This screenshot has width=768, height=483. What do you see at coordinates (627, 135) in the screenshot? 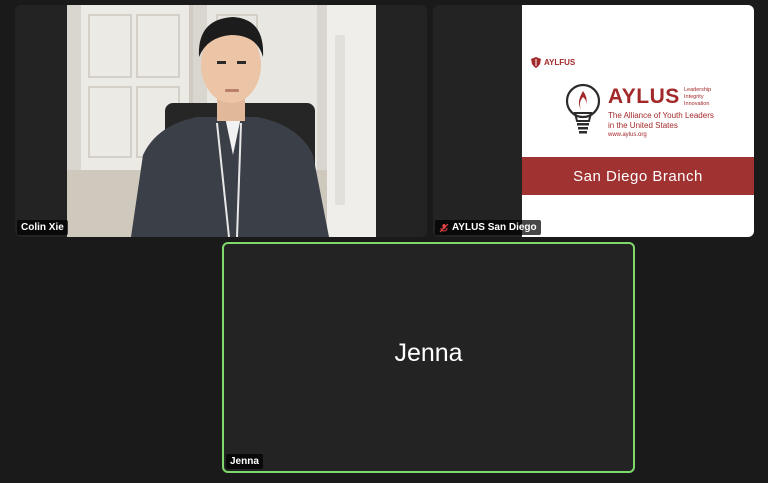
I see `website-url: www.aylus.org` at bounding box center [627, 135].